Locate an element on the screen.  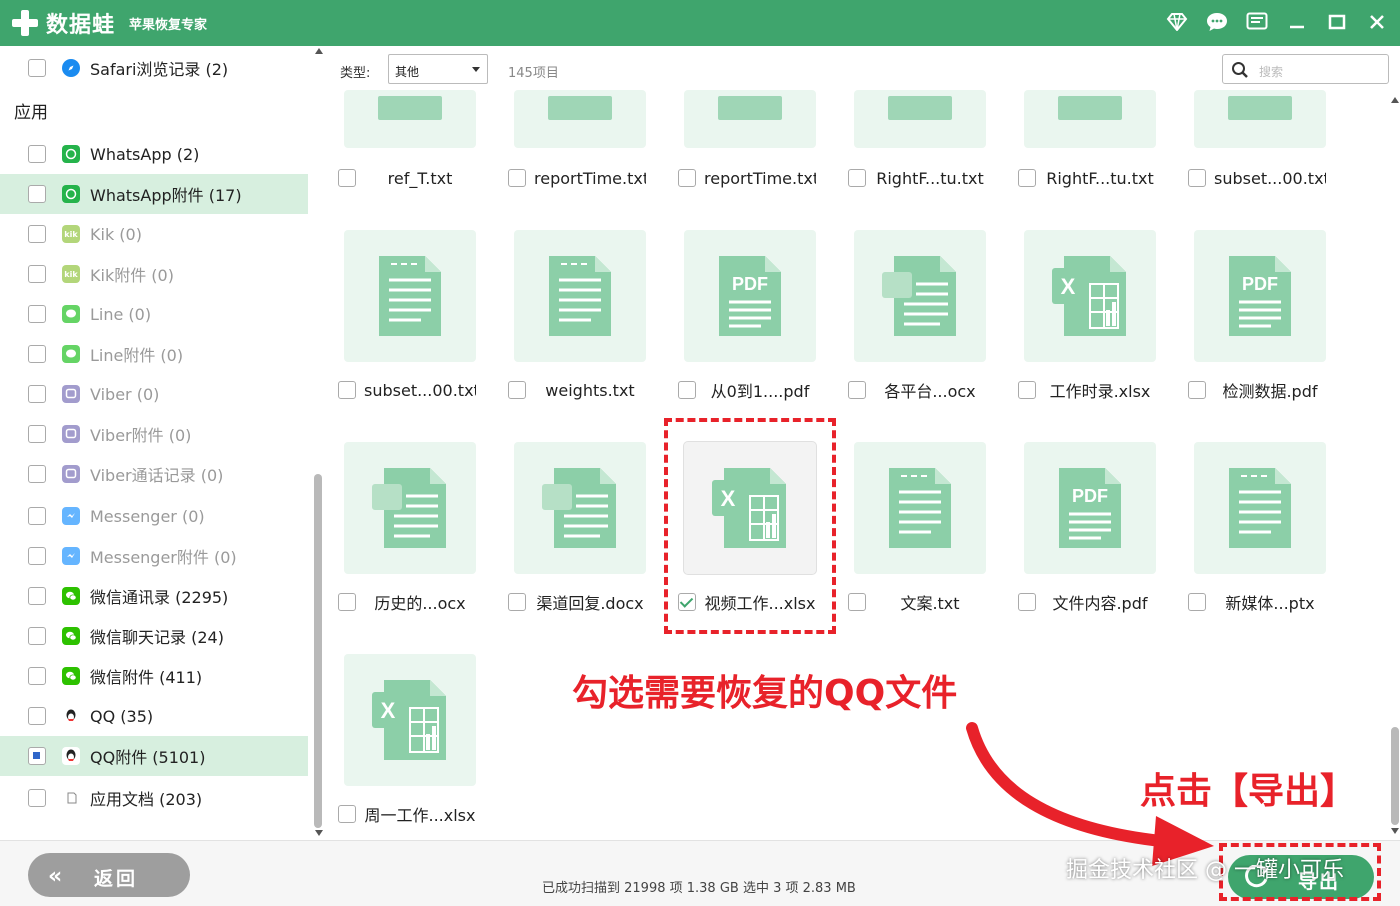
sidebar-item: 应用文档 (203) is located at coordinates (154, 798).